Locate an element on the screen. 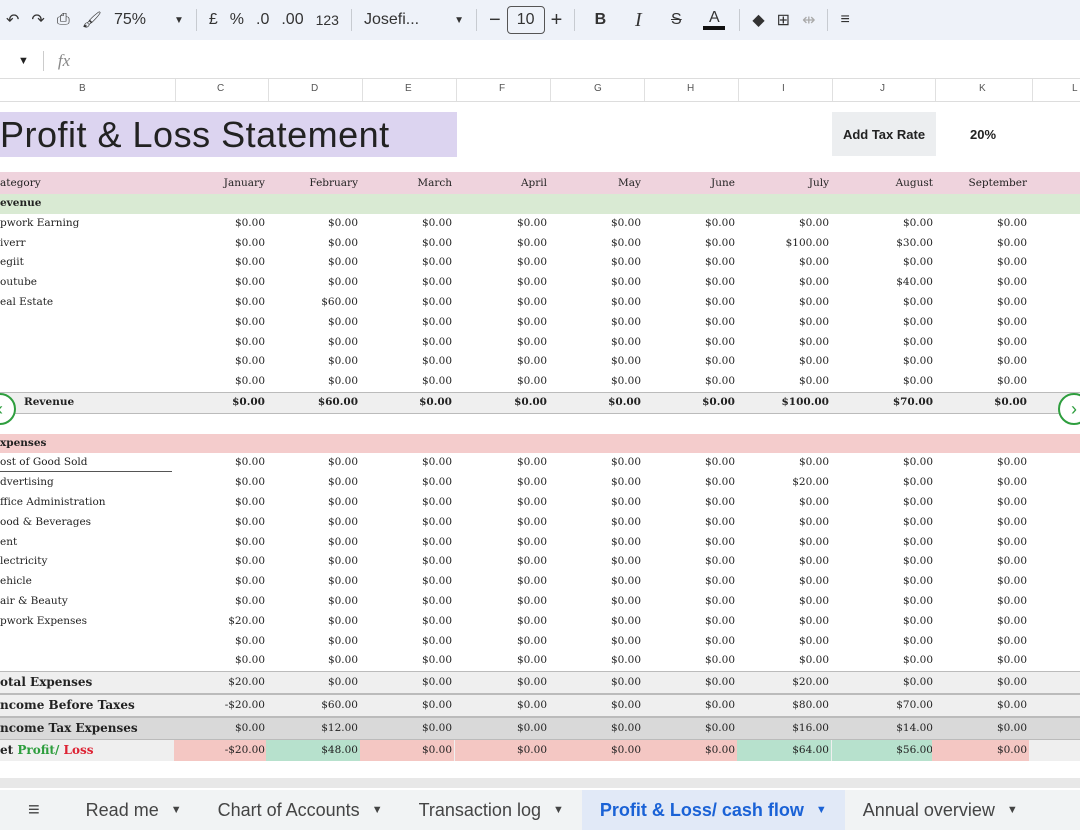 The height and width of the screenshot is (830, 1080). value-cell: -$20.00 is located at coordinates (220, 705).